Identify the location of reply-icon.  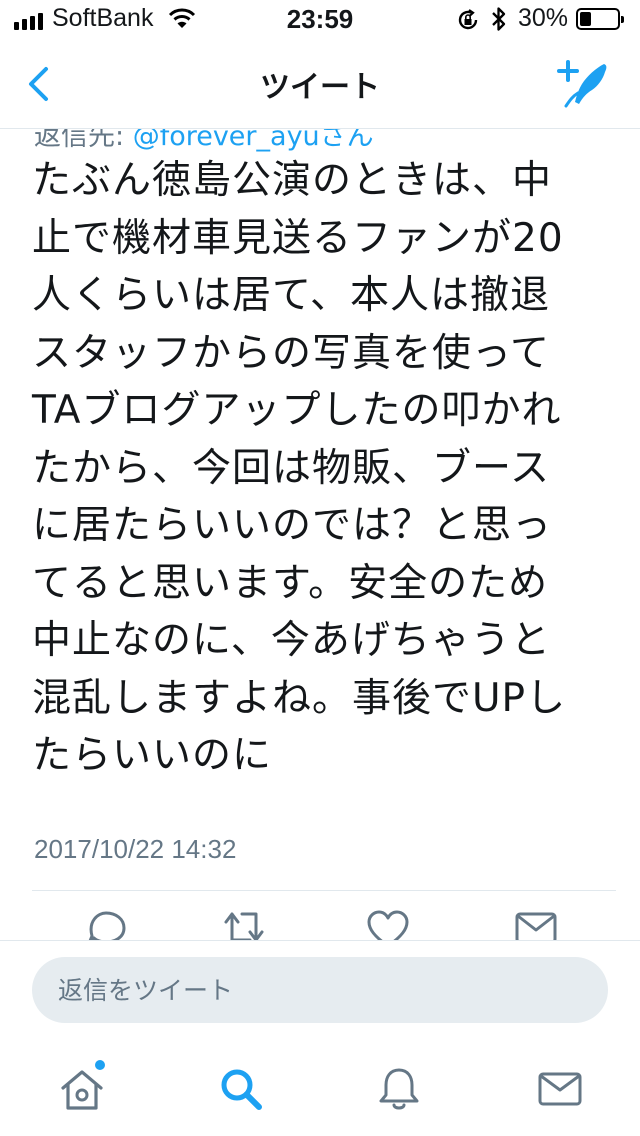
(107, 925).